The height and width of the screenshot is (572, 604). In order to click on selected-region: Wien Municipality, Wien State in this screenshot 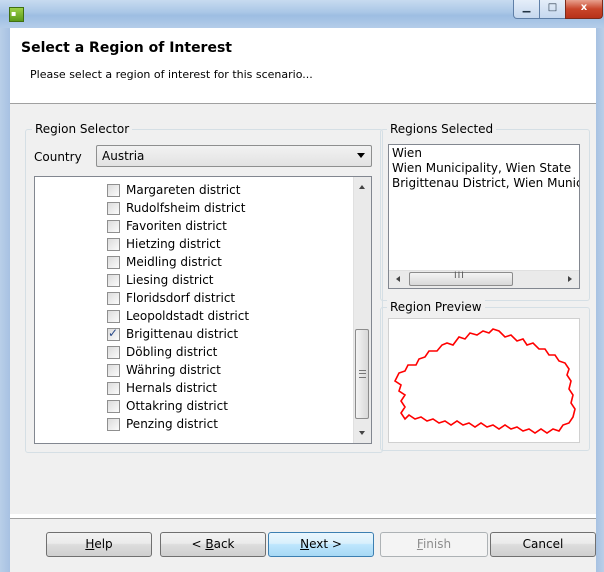, I will do `click(482, 168)`.